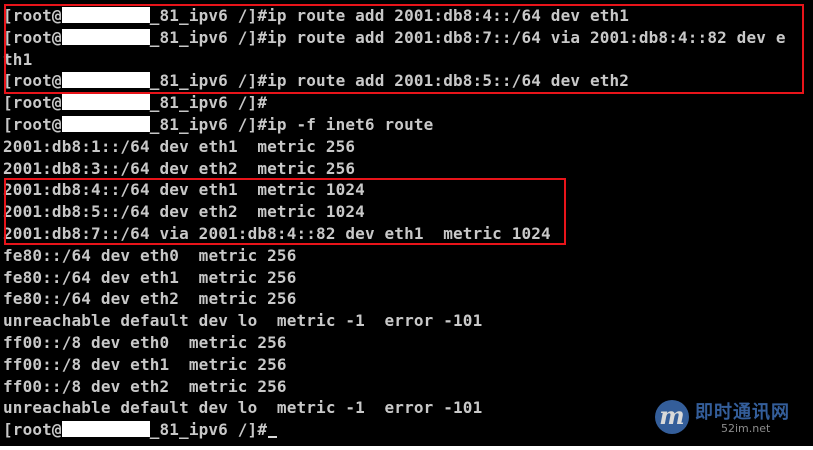 This screenshot has height=450, width=813. I want to click on command-continuation: th1, so click(18, 59).